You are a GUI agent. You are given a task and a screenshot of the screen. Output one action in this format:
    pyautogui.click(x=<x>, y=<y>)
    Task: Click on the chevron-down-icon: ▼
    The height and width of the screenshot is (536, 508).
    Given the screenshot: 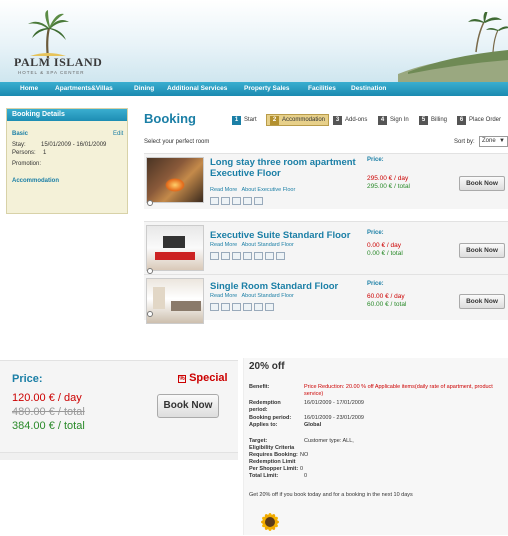 What is the action you would take?
    pyautogui.click(x=502, y=141)
    